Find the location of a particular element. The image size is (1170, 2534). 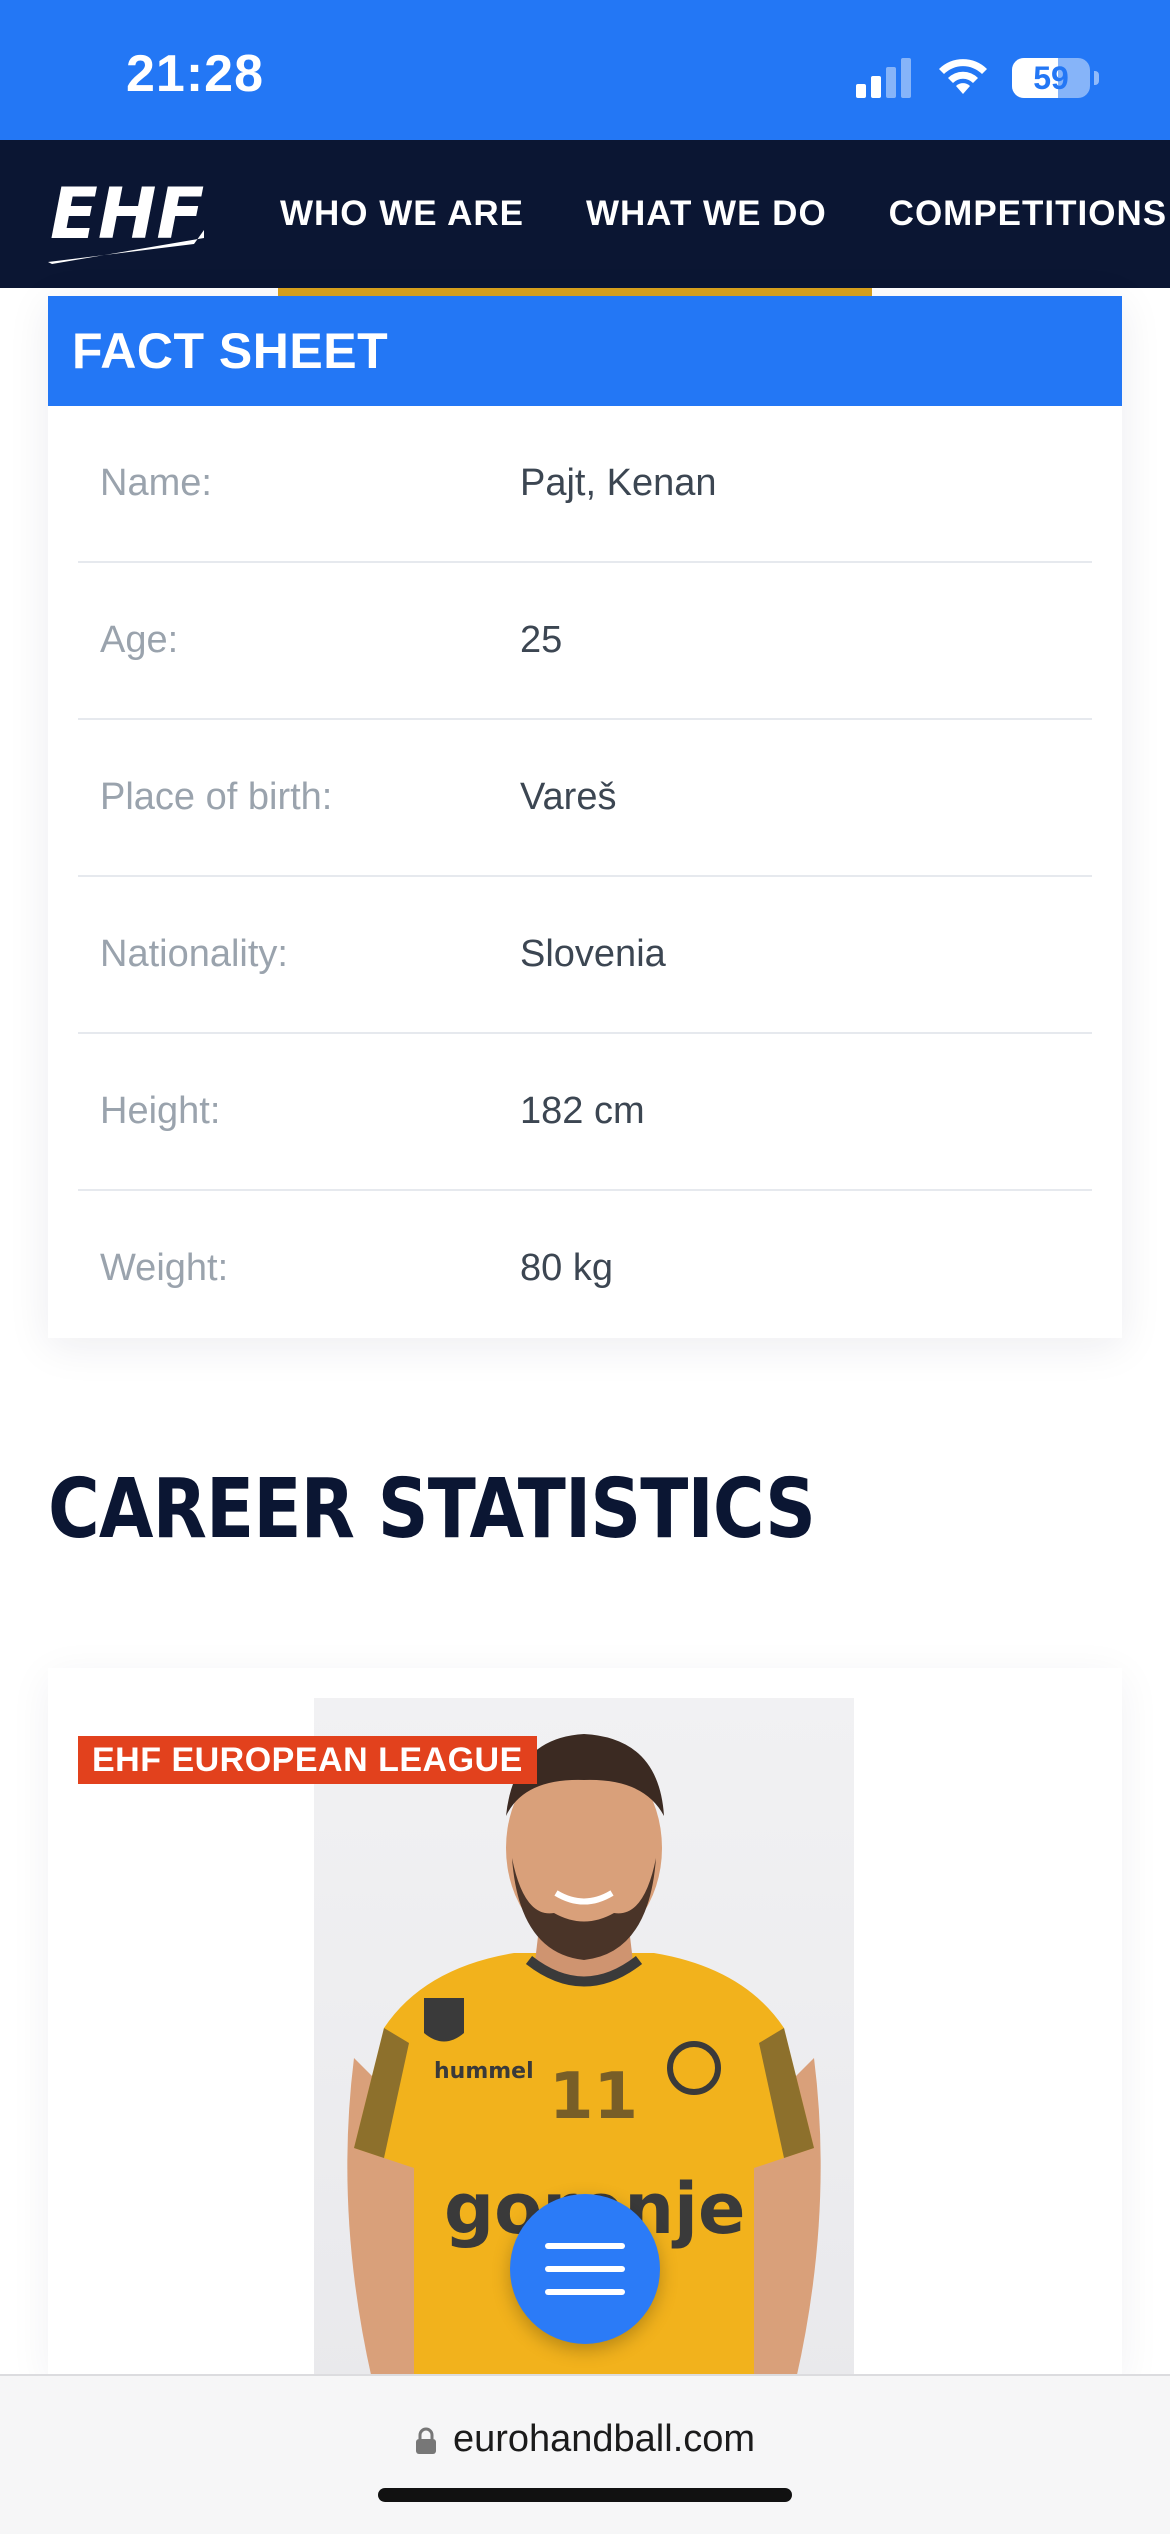

fact-row-place-of-birth: Place of birth: Vareš is located at coordinates (585, 798).